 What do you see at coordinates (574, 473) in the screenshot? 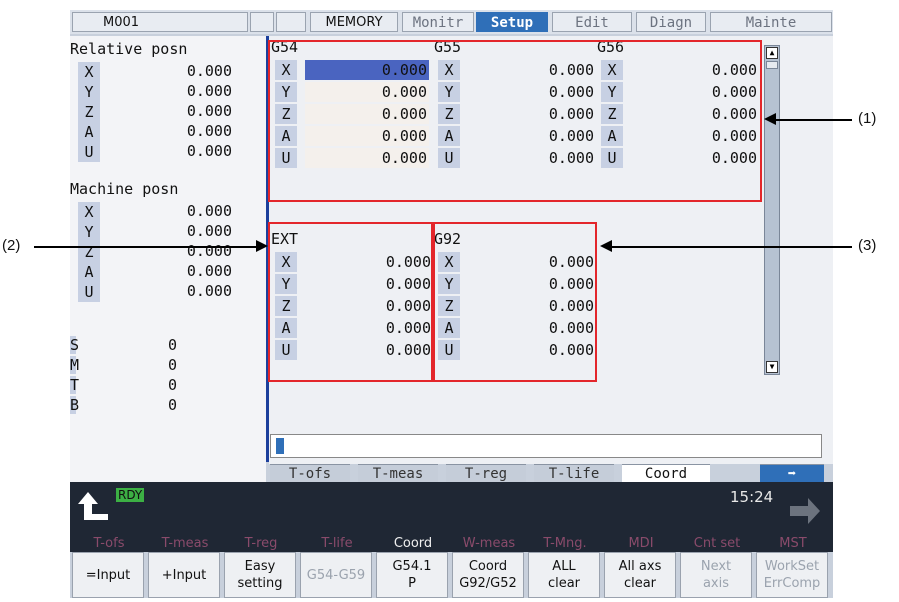
I see `bottom-tab-t-life: T-life` at bounding box center [574, 473].